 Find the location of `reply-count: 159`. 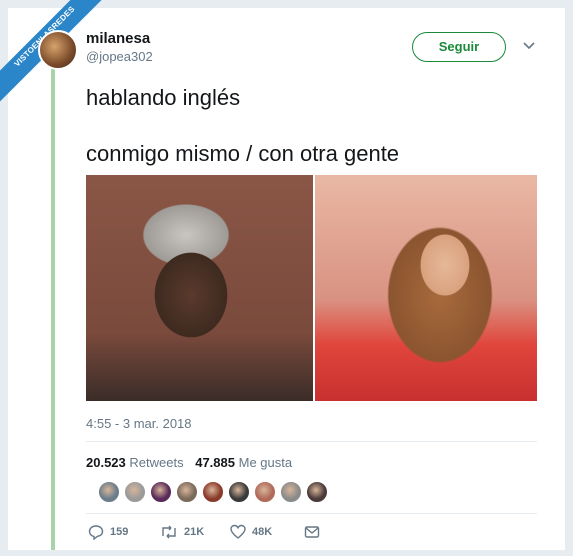

reply-count: 159 is located at coordinates (119, 532).